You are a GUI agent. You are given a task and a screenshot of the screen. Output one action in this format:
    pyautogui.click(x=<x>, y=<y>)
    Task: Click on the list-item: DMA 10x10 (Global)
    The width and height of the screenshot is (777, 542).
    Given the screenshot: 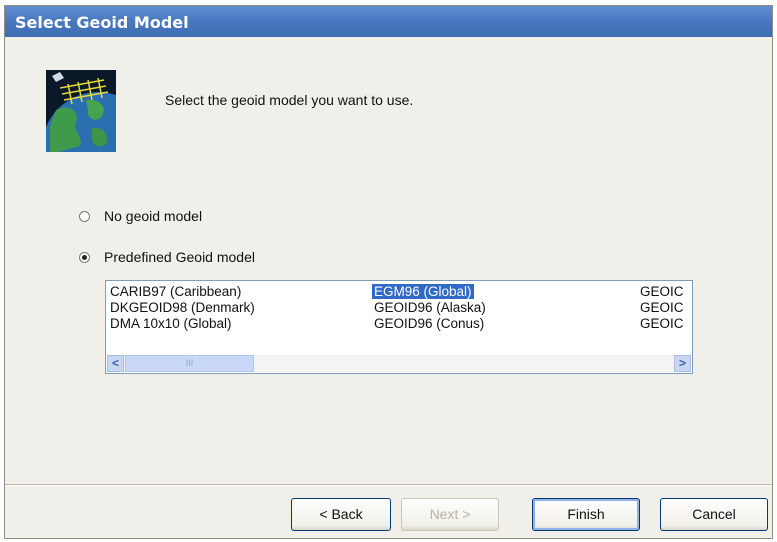 What is the action you would take?
    pyautogui.click(x=171, y=323)
    